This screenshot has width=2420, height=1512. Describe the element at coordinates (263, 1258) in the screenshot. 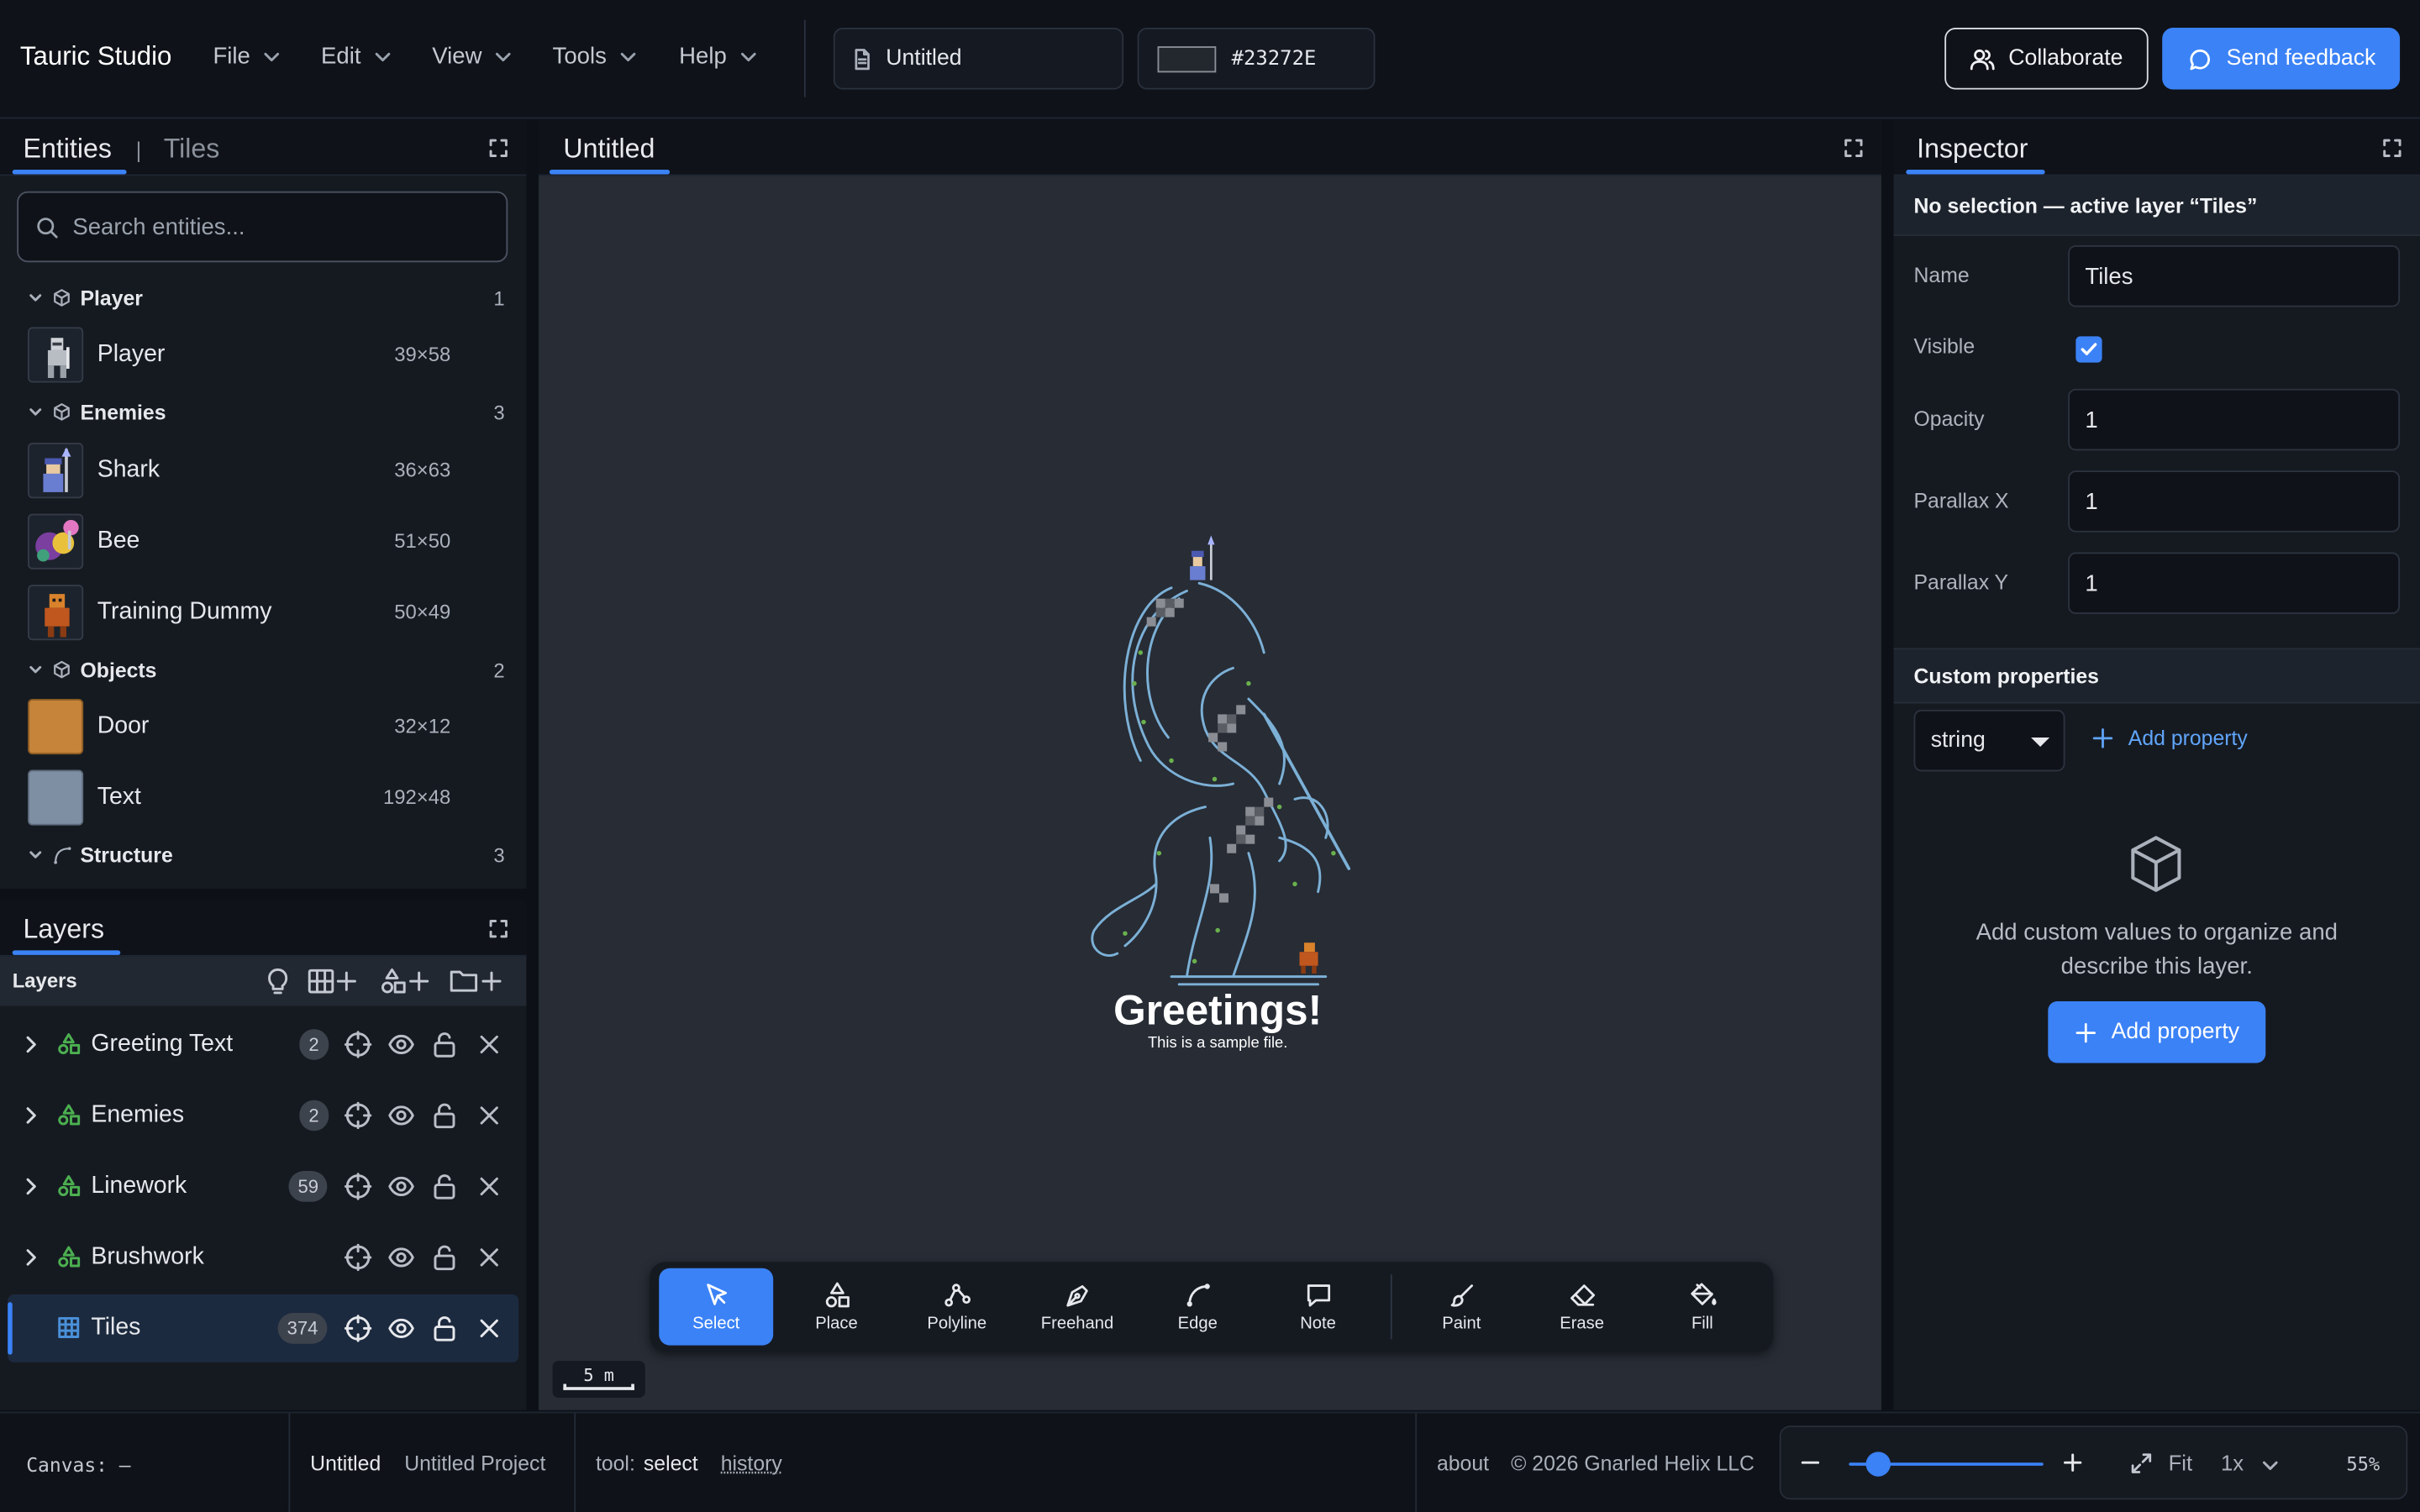

I see `layer-row-brushwork: Brushwork` at that location.